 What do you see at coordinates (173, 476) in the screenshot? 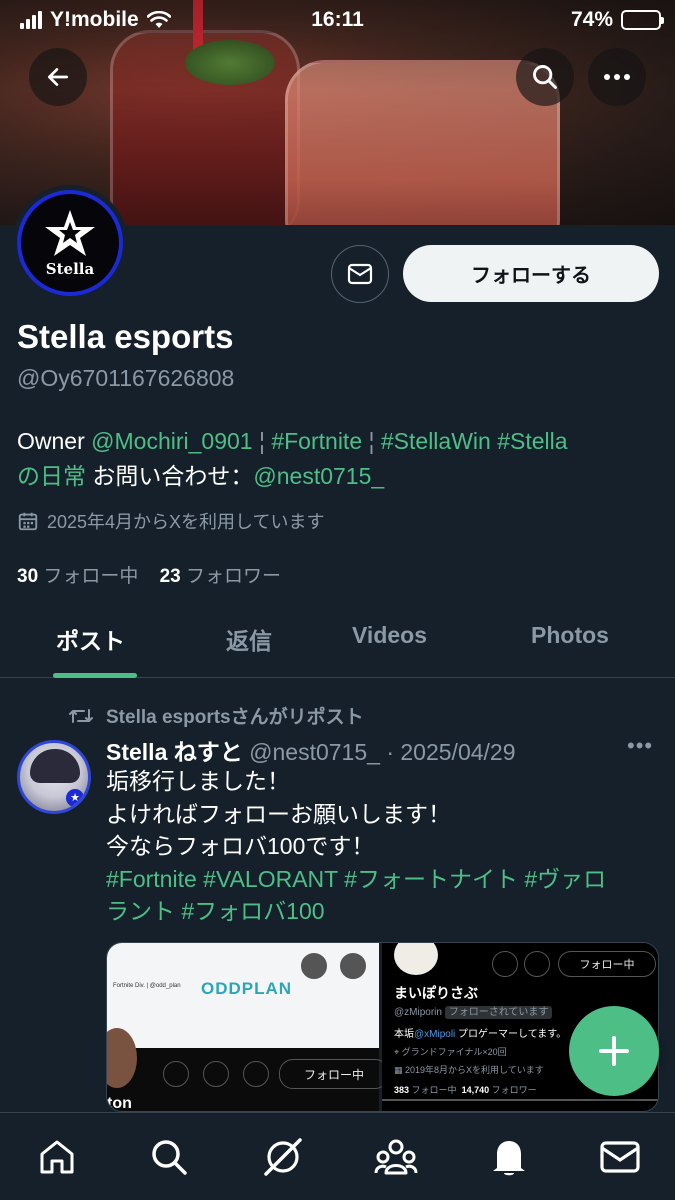
I see `bio-contact: お問い合わせ：` at bounding box center [173, 476].